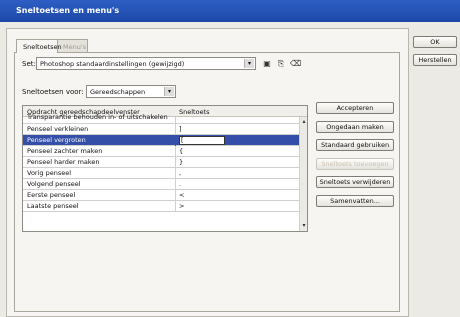 The image size is (460, 317). I want to click on save-set-icon: ▣, so click(267, 64).